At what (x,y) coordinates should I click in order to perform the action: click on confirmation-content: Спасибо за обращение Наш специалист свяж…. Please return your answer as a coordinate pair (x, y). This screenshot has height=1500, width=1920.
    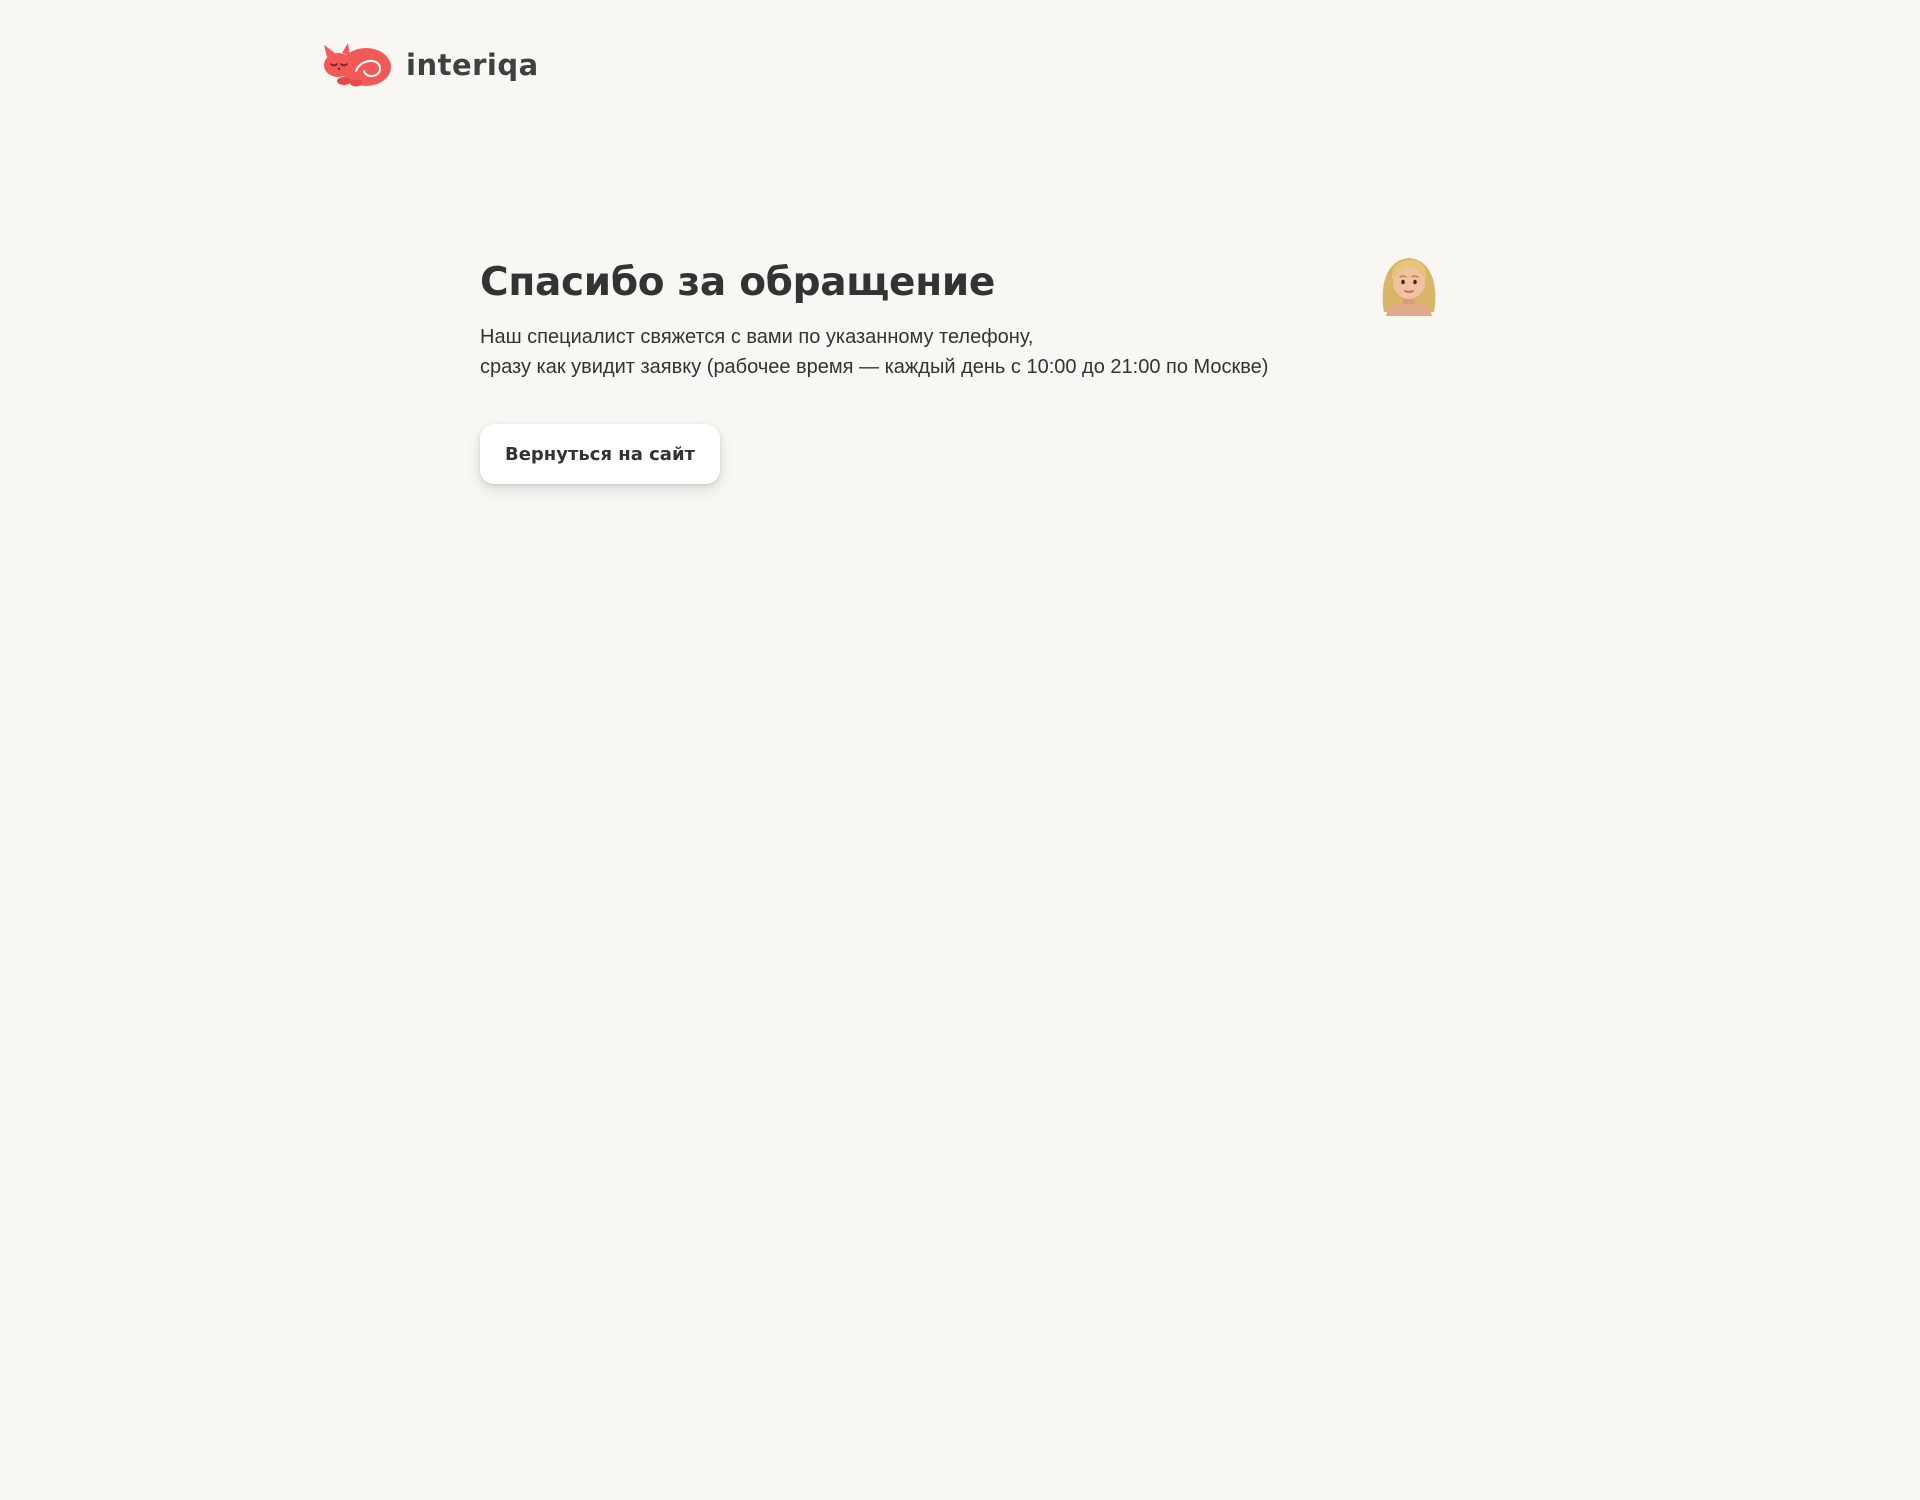
    Looking at the image, I should click on (960, 371).